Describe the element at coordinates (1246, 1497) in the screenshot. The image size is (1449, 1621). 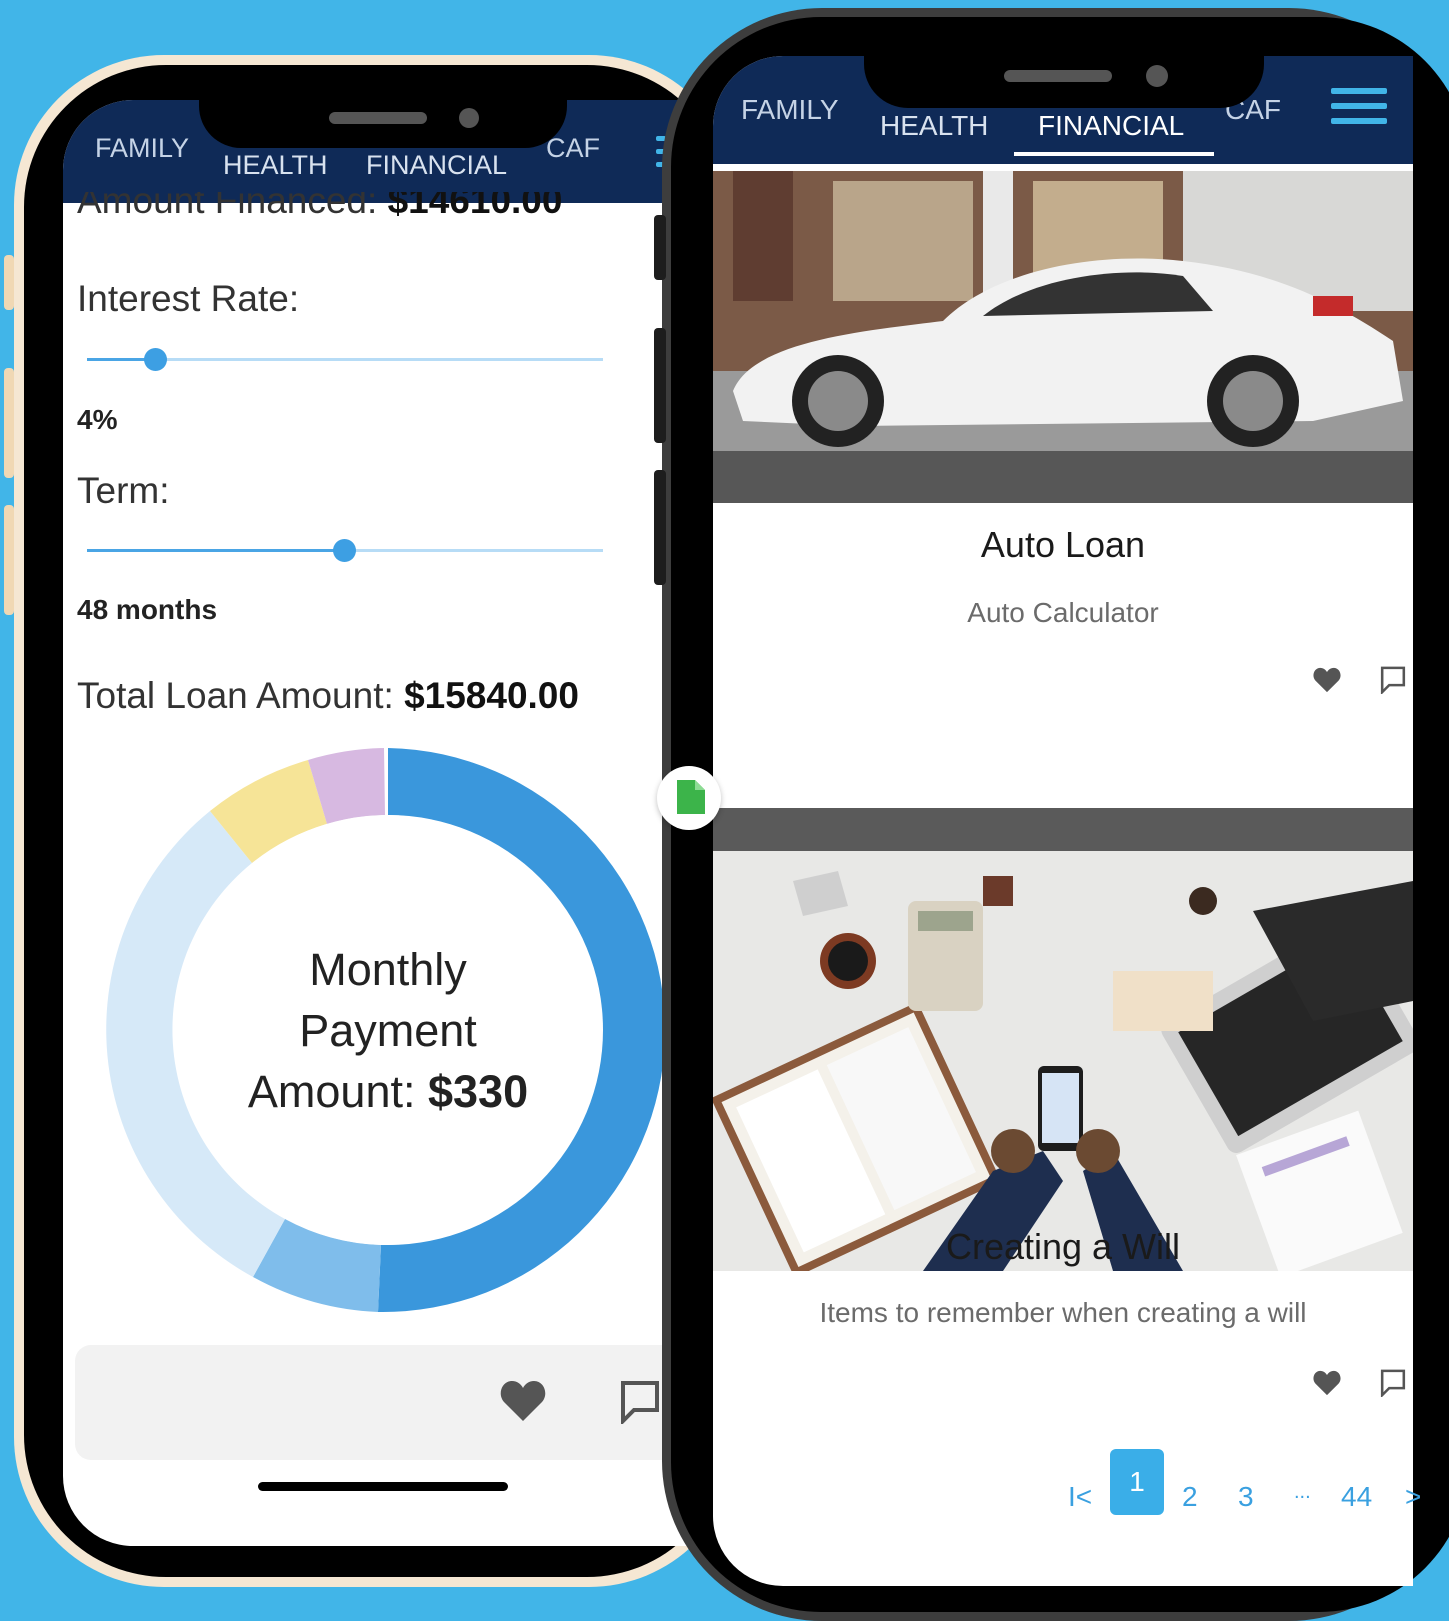
I see `page-3-button: 3` at that location.